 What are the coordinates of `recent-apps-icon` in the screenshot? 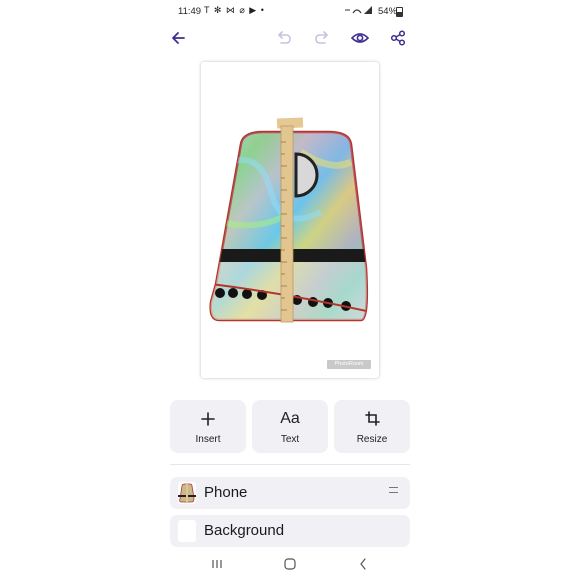 It's located at (217, 564).